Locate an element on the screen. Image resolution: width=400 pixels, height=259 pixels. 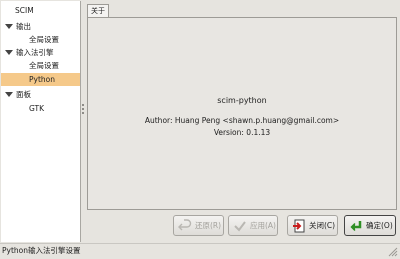
tree-item-scim: SCIM is located at coordinates (40, 10).